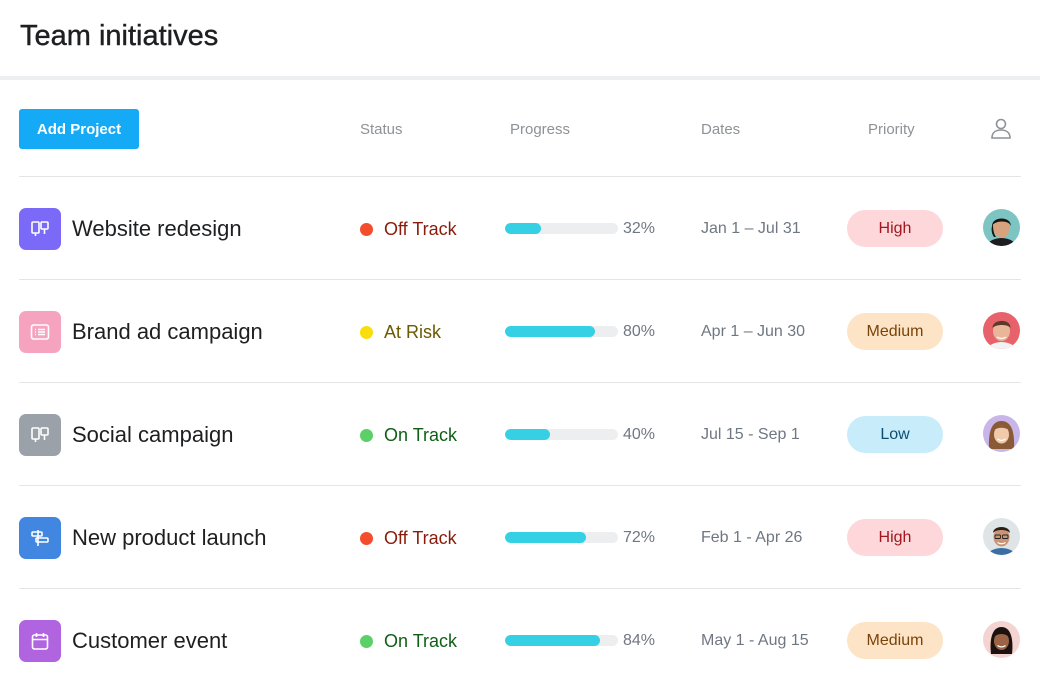  Describe the element at coordinates (413, 332) in the screenshot. I see `status-label: At Risk` at that location.